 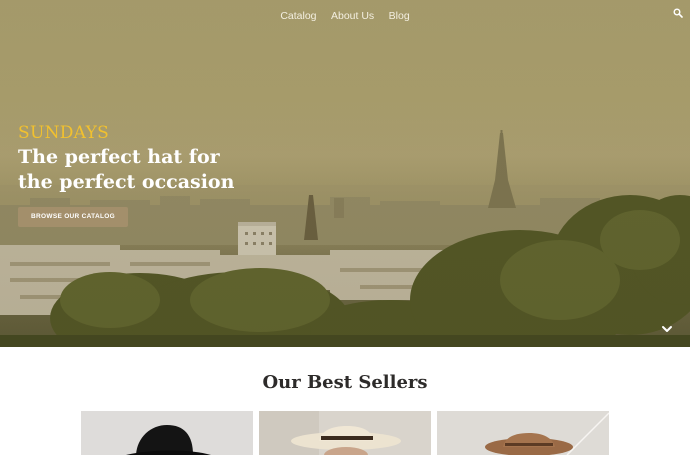 I want to click on hero-headline-line-2: the perfect occasion, so click(x=126, y=182).